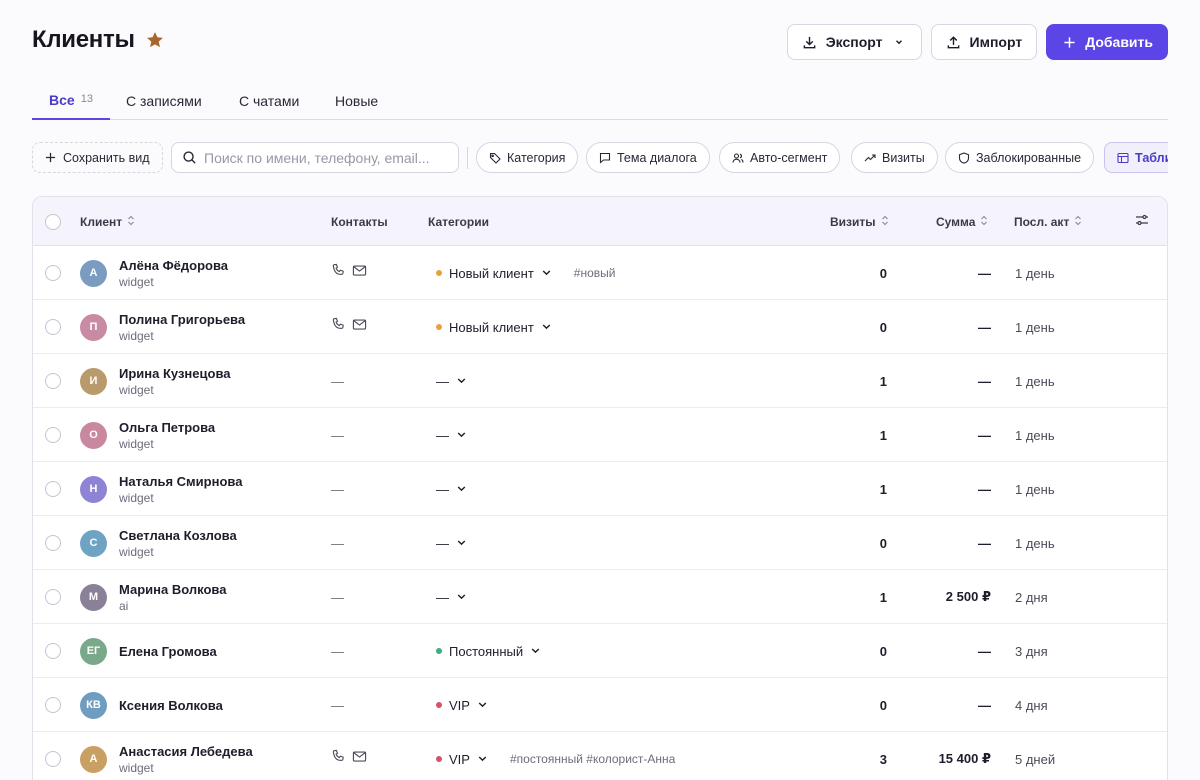 The width and height of the screenshot is (1200, 780). What do you see at coordinates (1107, 42) in the screenshot?
I see `add-client-button: Добавить` at bounding box center [1107, 42].